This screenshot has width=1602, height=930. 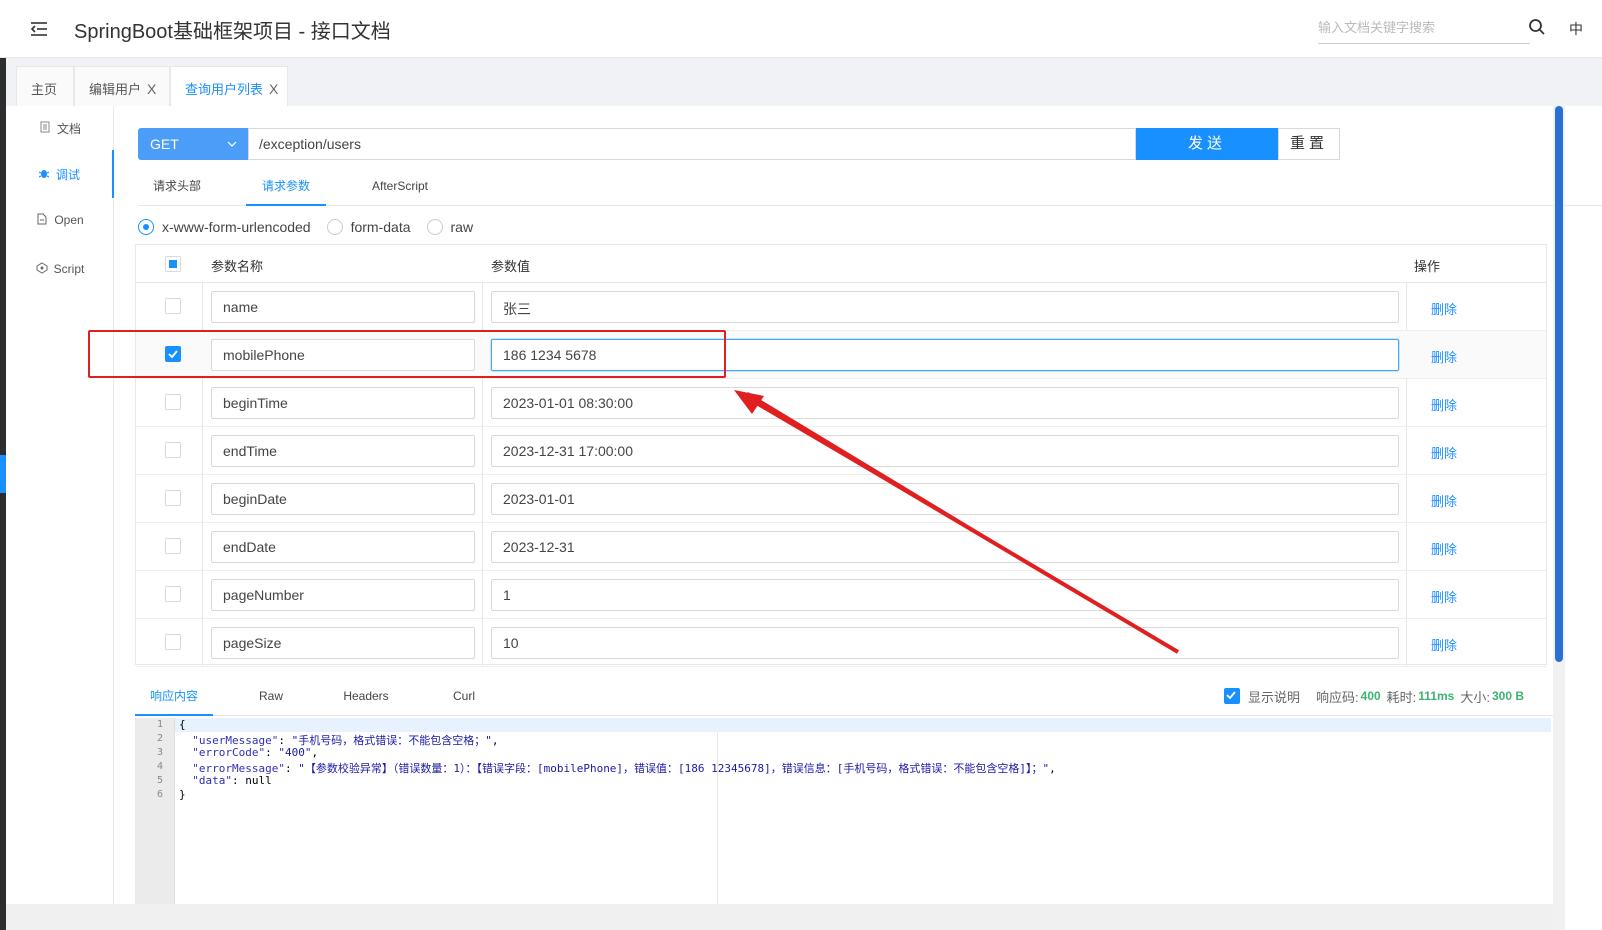 What do you see at coordinates (717, 824) in the screenshot?
I see `print-margin` at bounding box center [717, 824].